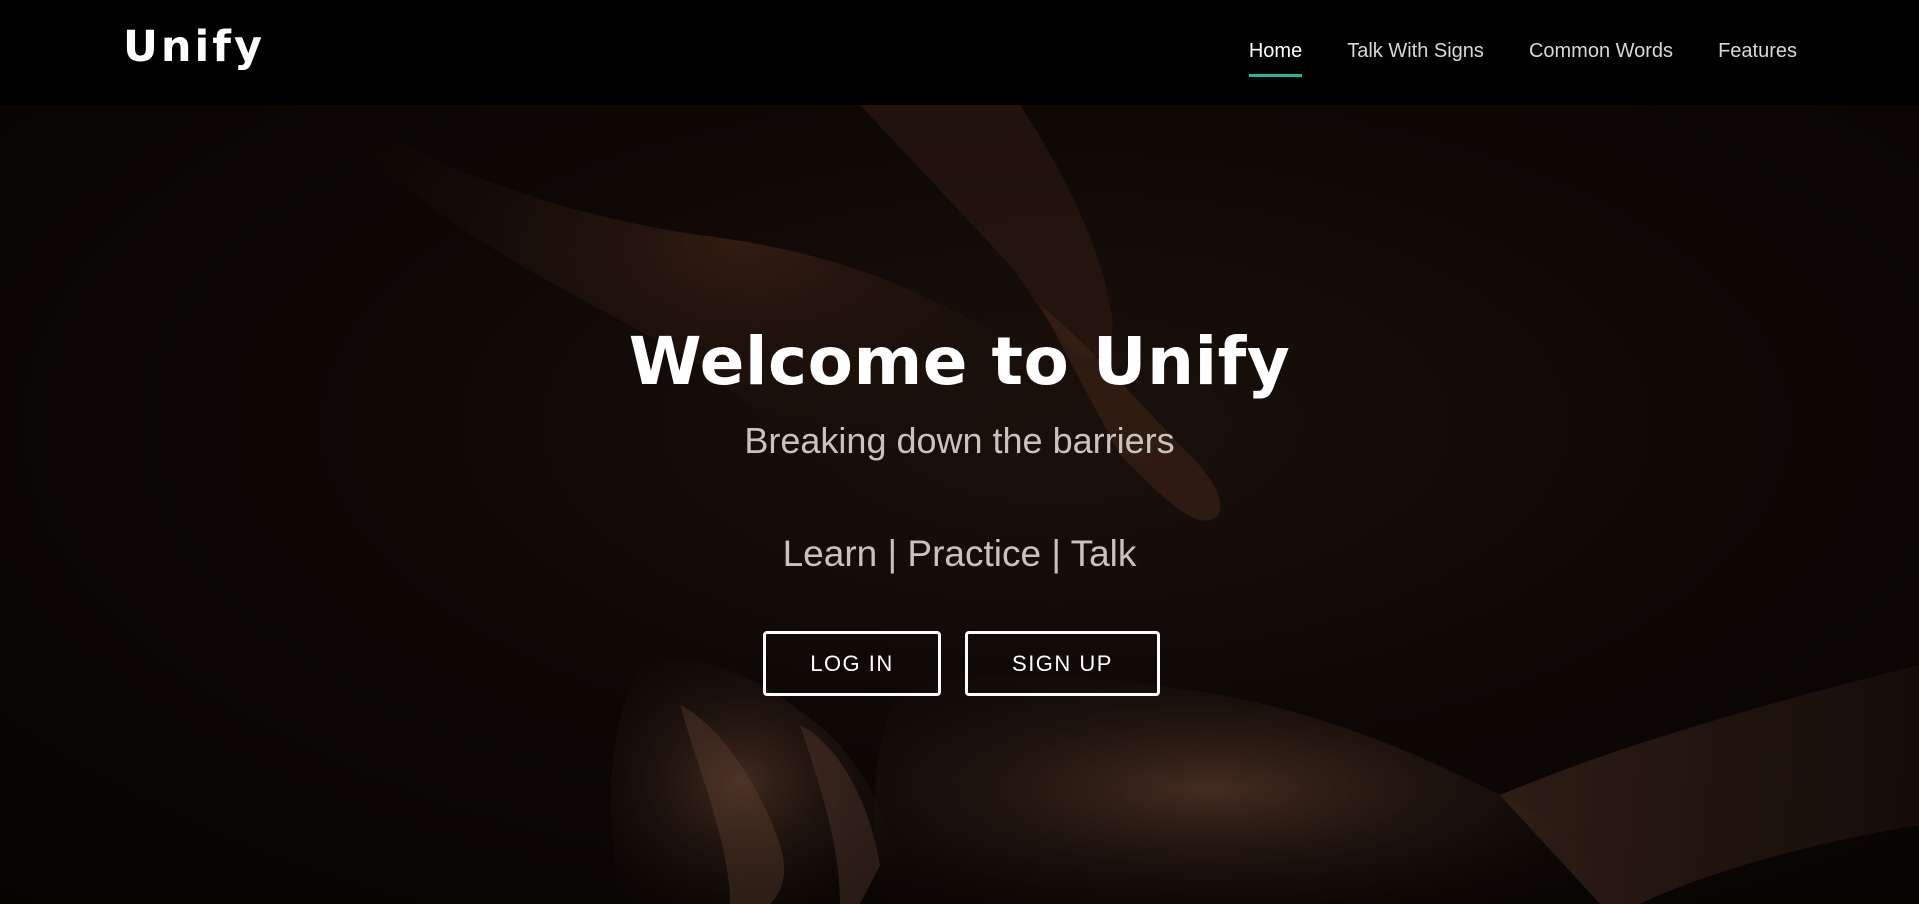 This screenshot has height=904, width=1919. I want to click on nav-item-talk-with-signs: Talk With Signs, so click(1415, 58).